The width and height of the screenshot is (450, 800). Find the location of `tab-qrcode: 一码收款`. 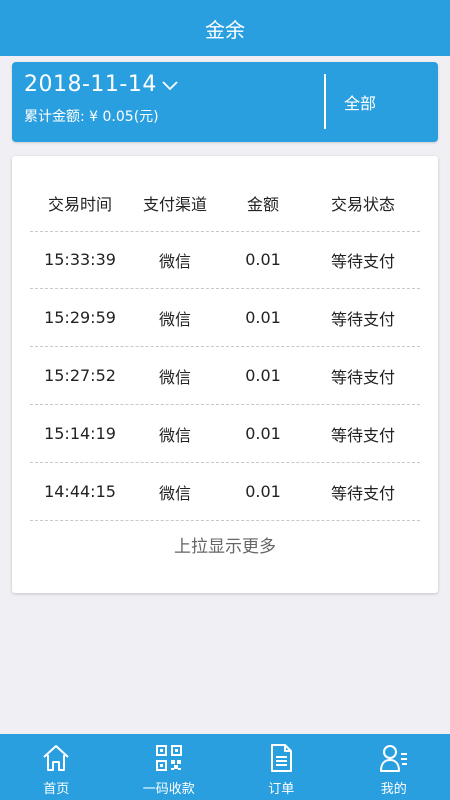

tab-qrcode: 一码收款 is located at coordinates (169, 767).